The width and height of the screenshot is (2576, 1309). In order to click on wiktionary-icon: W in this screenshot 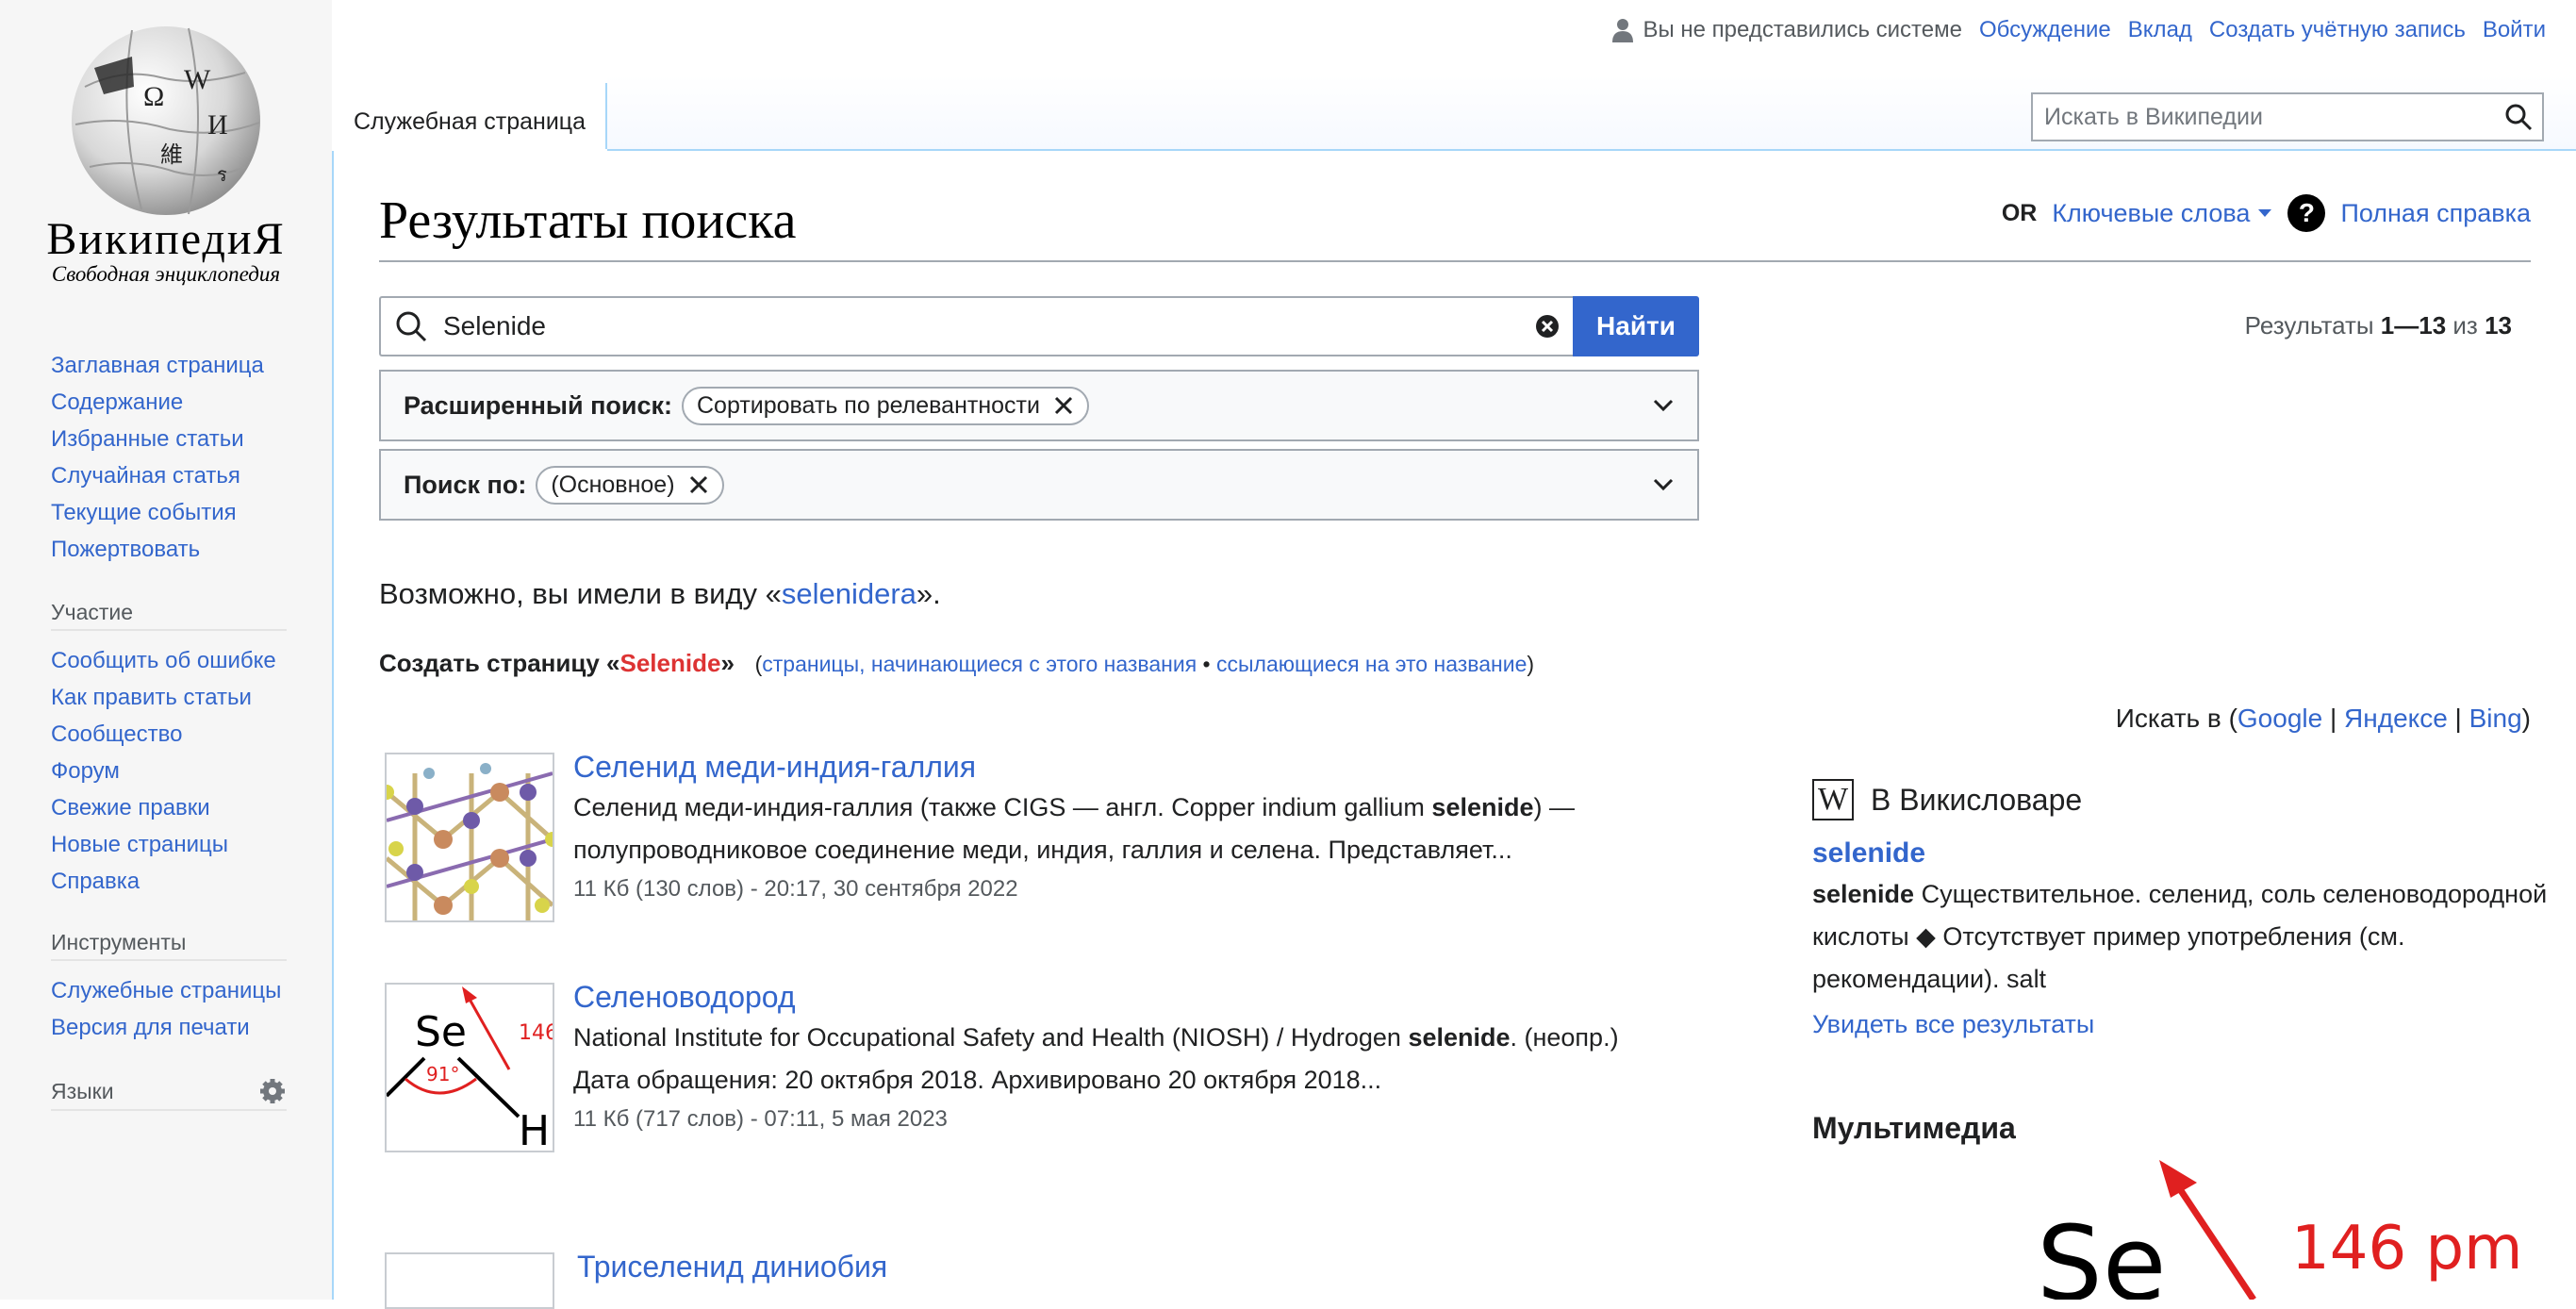, I will do `click(1833, 799)`.